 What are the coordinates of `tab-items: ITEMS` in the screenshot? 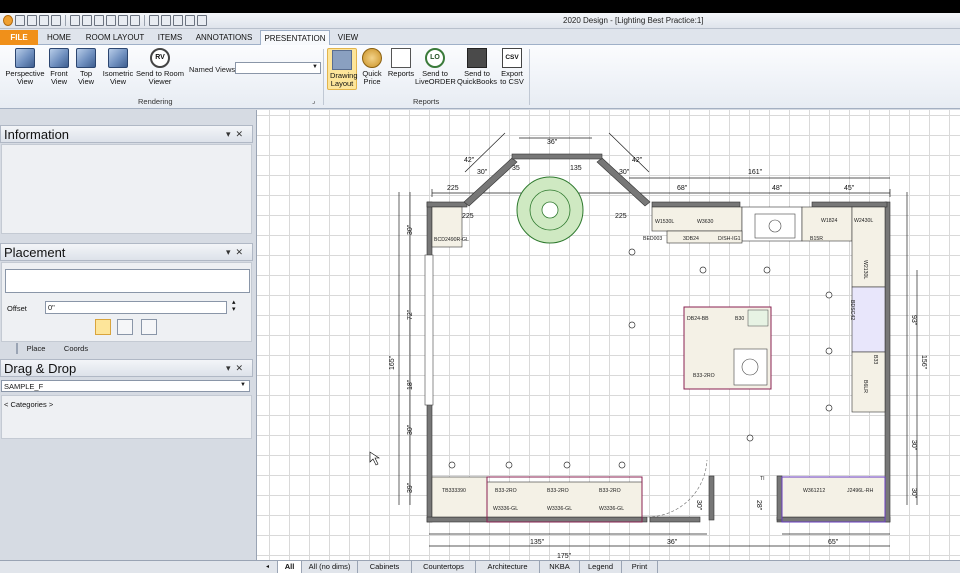 It's located at (170, 37).